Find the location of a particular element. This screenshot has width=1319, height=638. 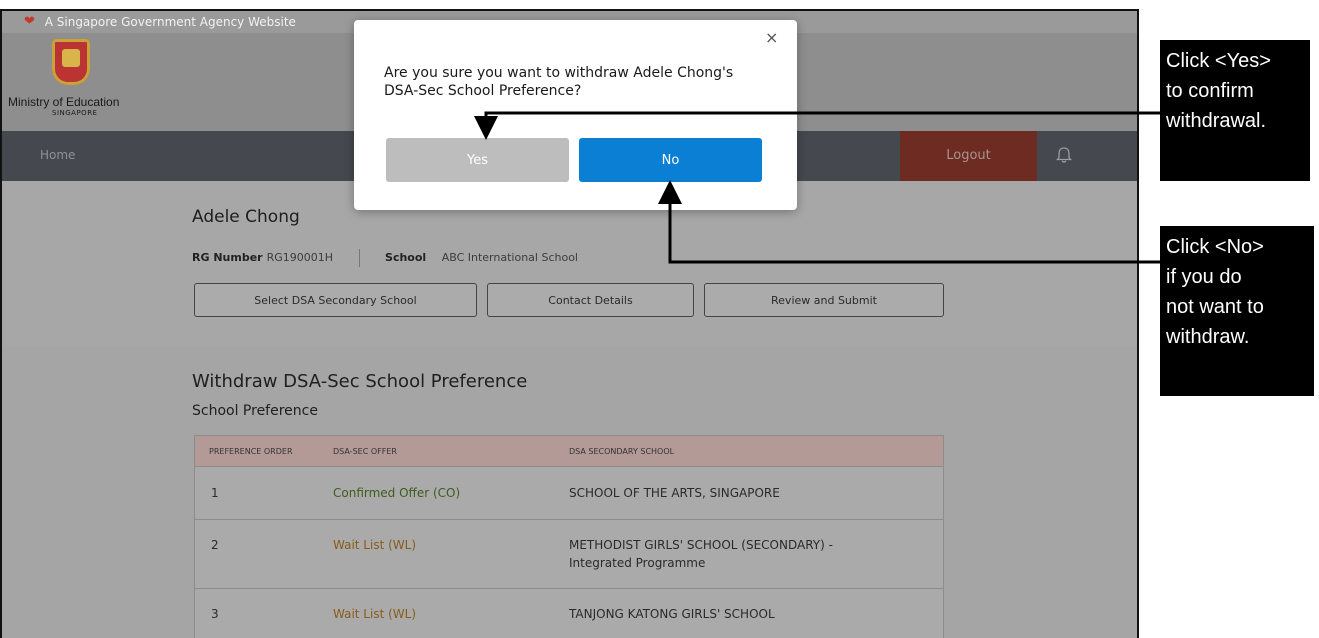

yes-callout-line: Click <Yes> is located at coordinates (1218, 61).